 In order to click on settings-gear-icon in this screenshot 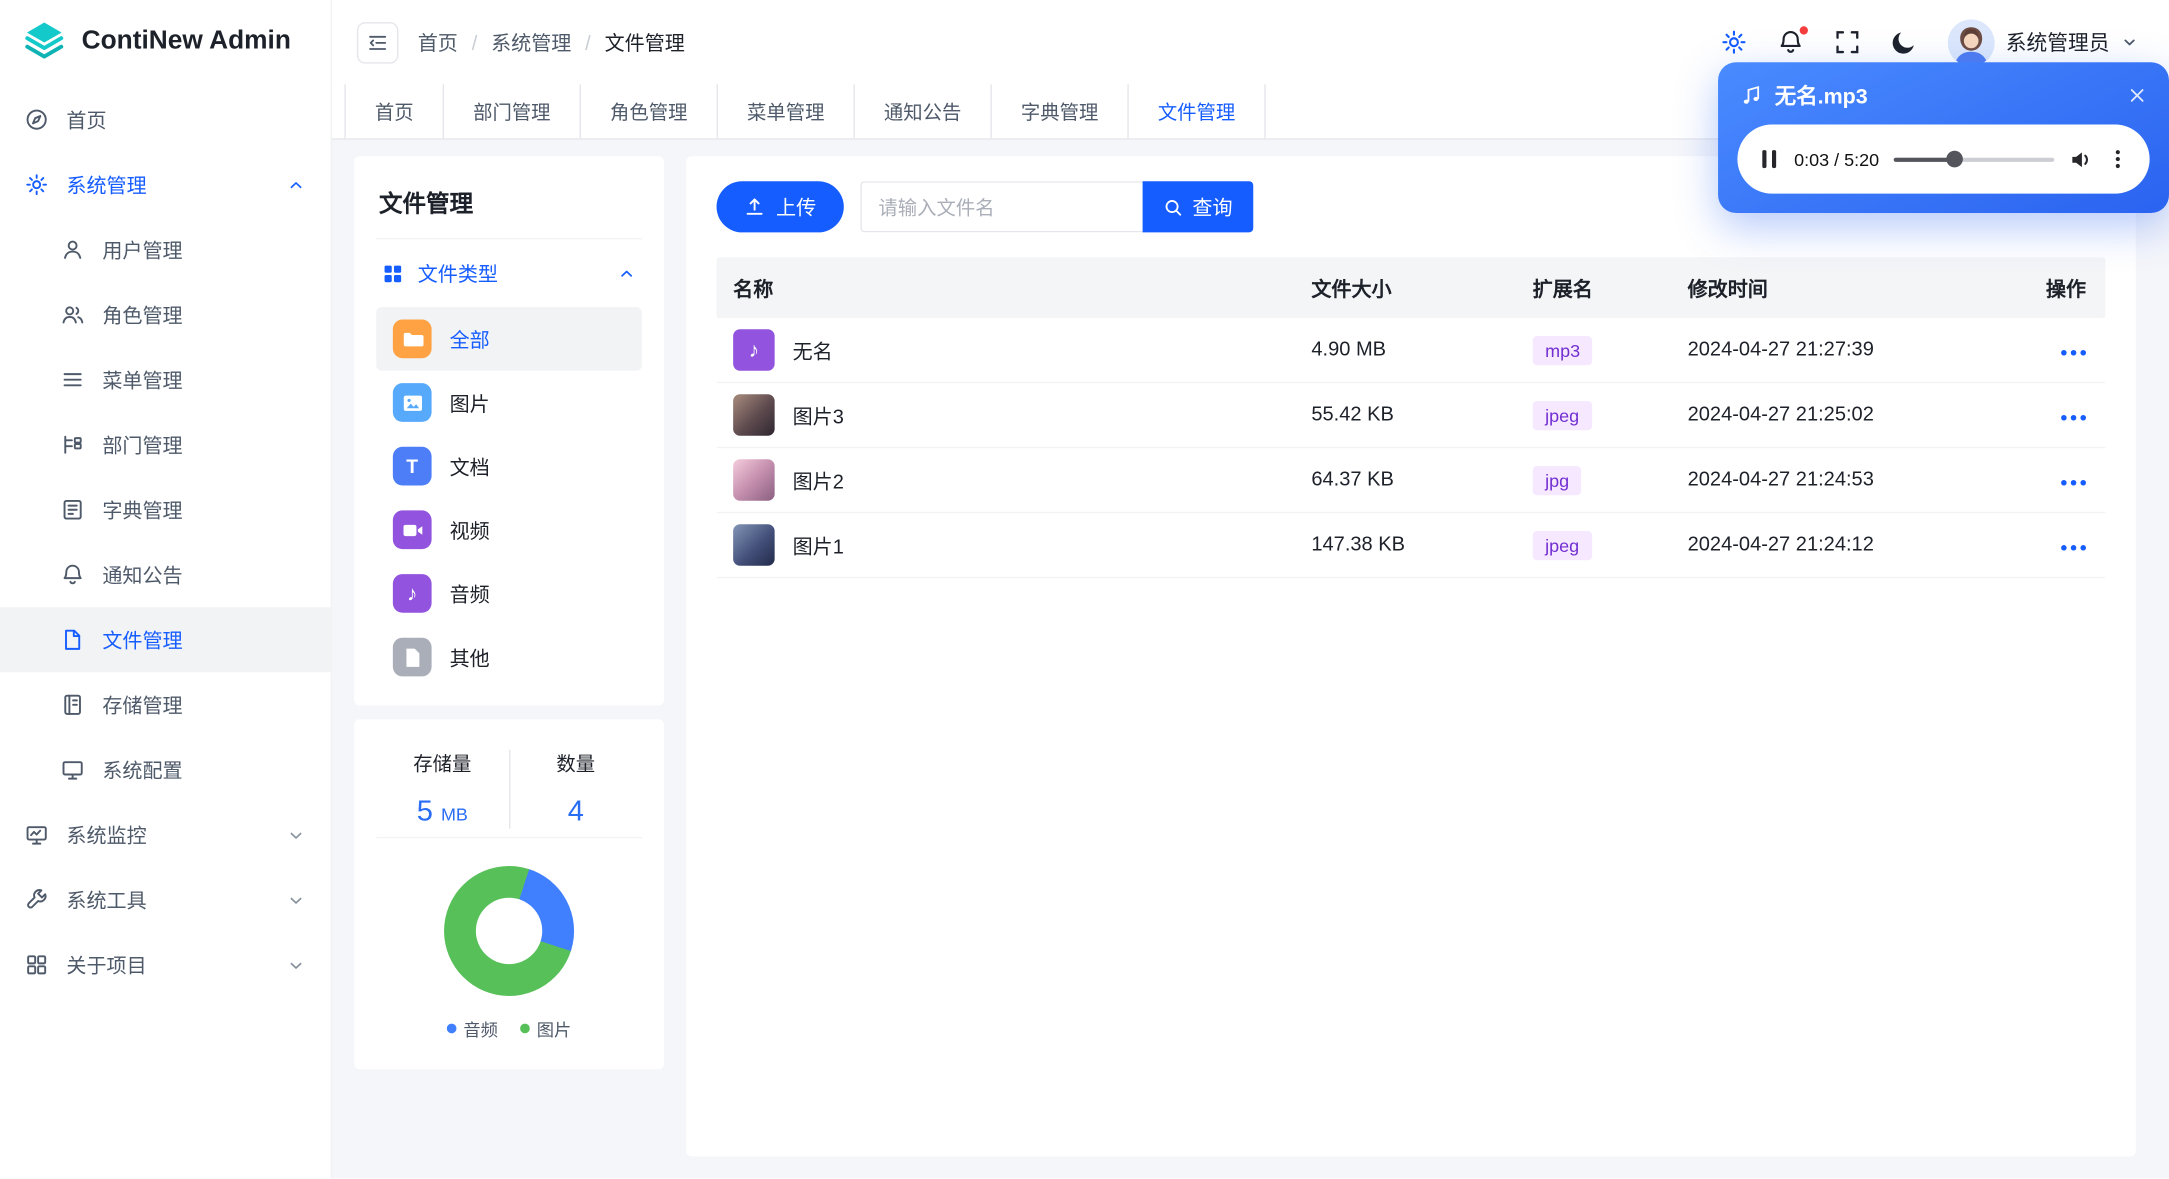, I will do `click(1734, 42)`.